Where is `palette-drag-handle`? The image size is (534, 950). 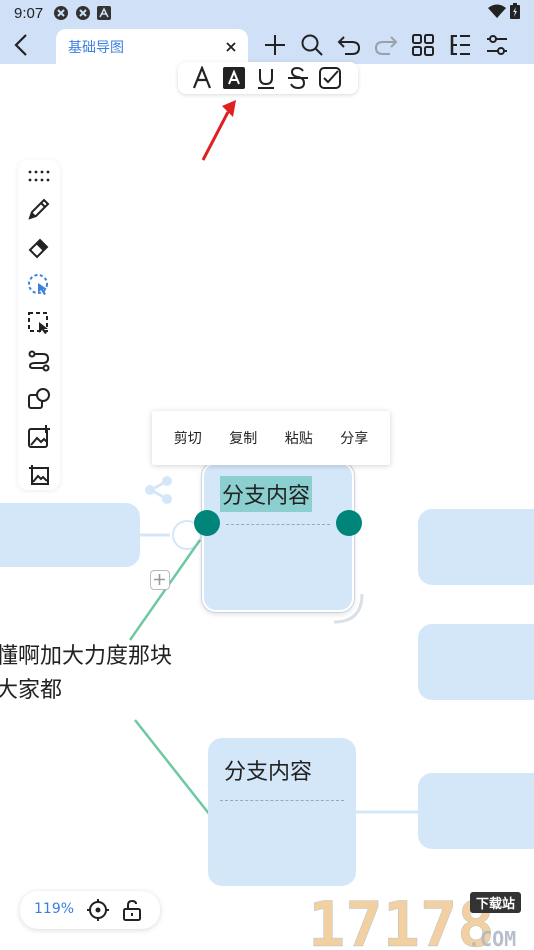
palette-drag-handle is located at coordinates (39, 176).